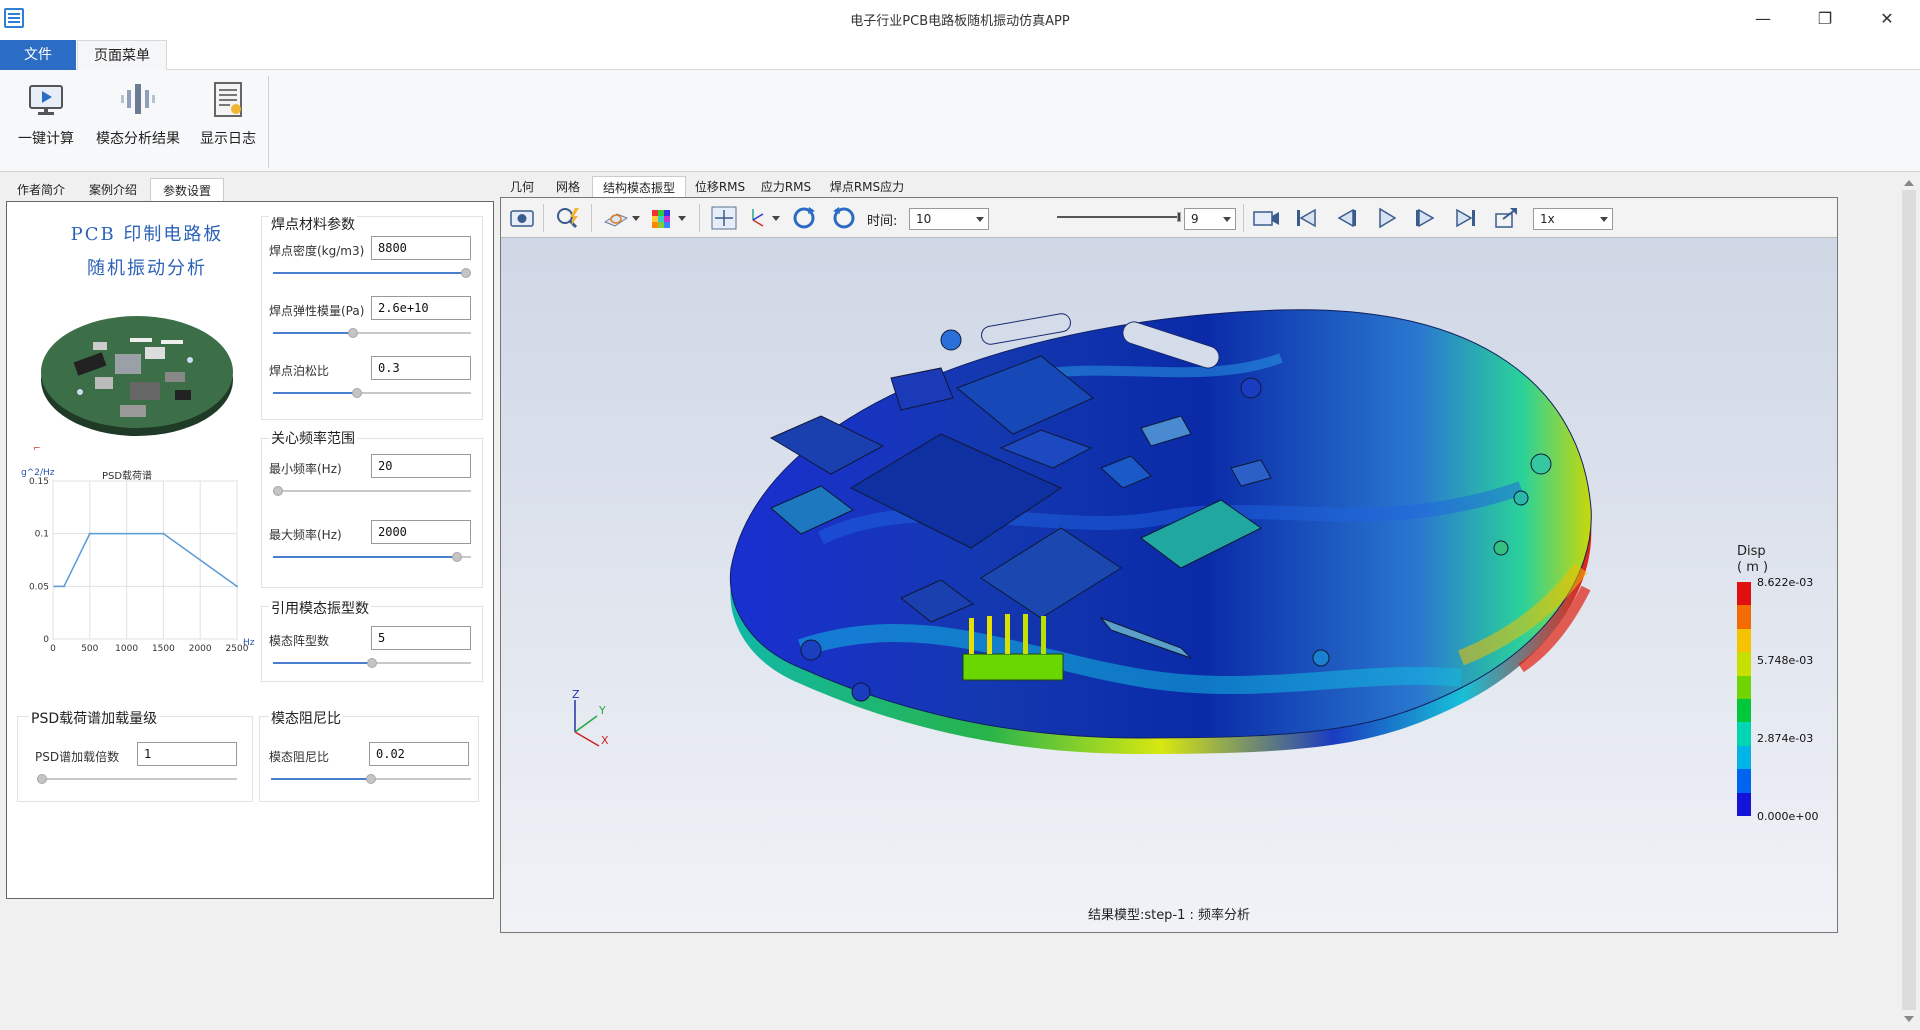  I want to click on max-freq-slider, so click(372, 557).